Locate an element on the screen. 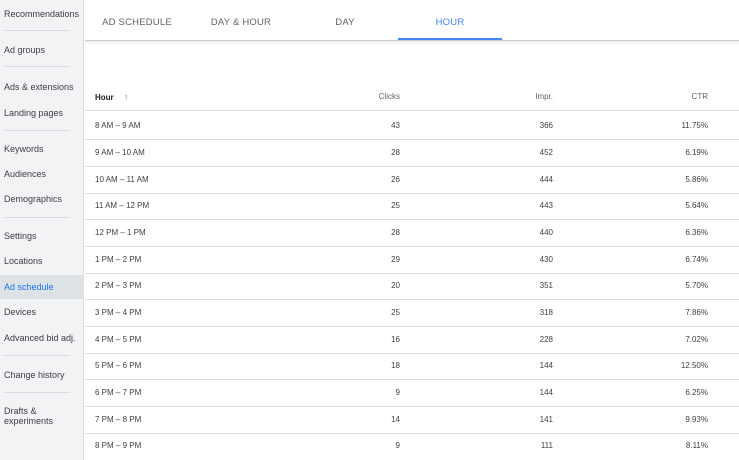  cell-hour: 1 PM – 2 PM is located at coordinates (118, 259).